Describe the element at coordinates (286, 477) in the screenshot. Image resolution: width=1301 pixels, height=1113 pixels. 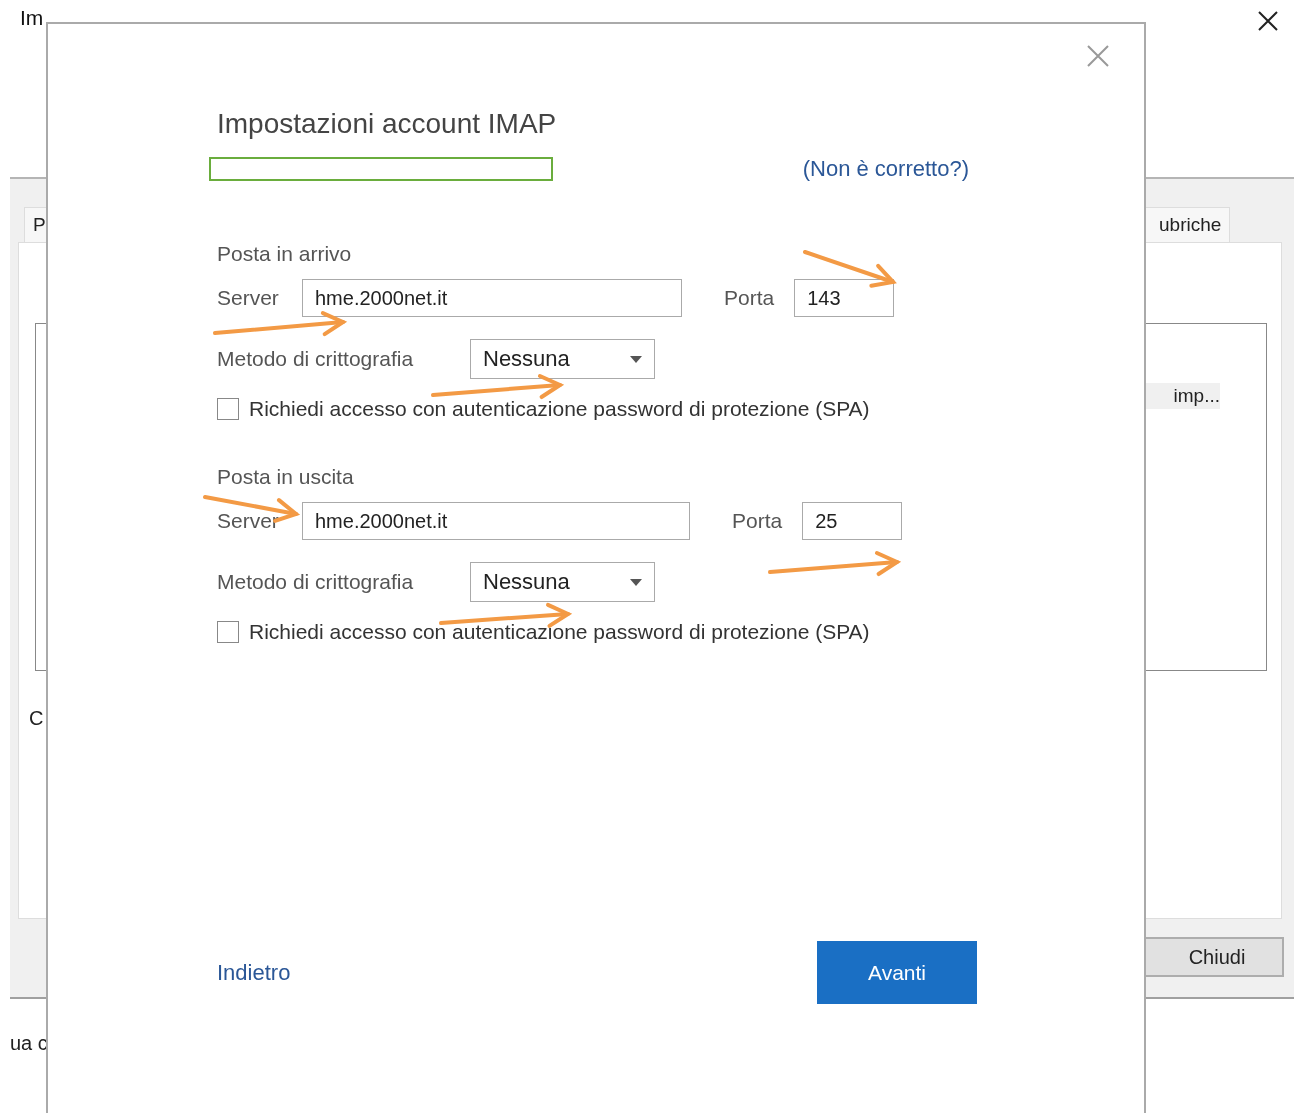
I see `section-heading: Posta in uscita` at that location.